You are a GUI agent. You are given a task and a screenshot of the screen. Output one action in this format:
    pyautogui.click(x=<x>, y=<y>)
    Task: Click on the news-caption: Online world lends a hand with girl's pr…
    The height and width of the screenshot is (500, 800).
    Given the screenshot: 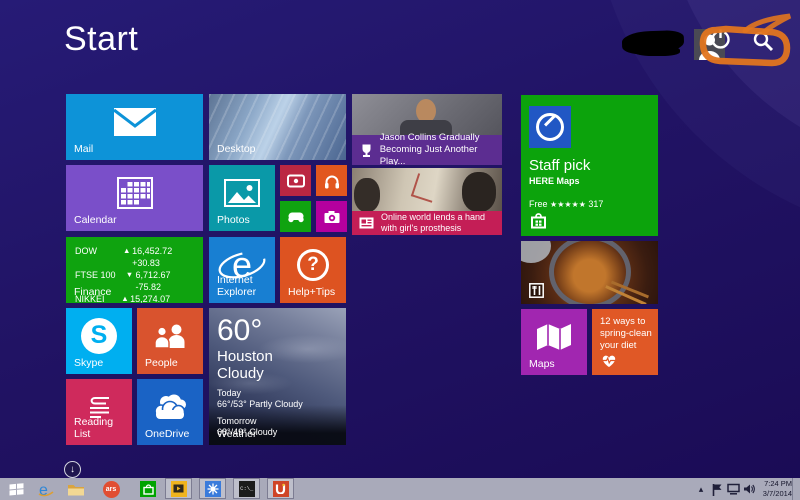 What is the action you would take?
    pyautogui.click(x=433, y=222)
    